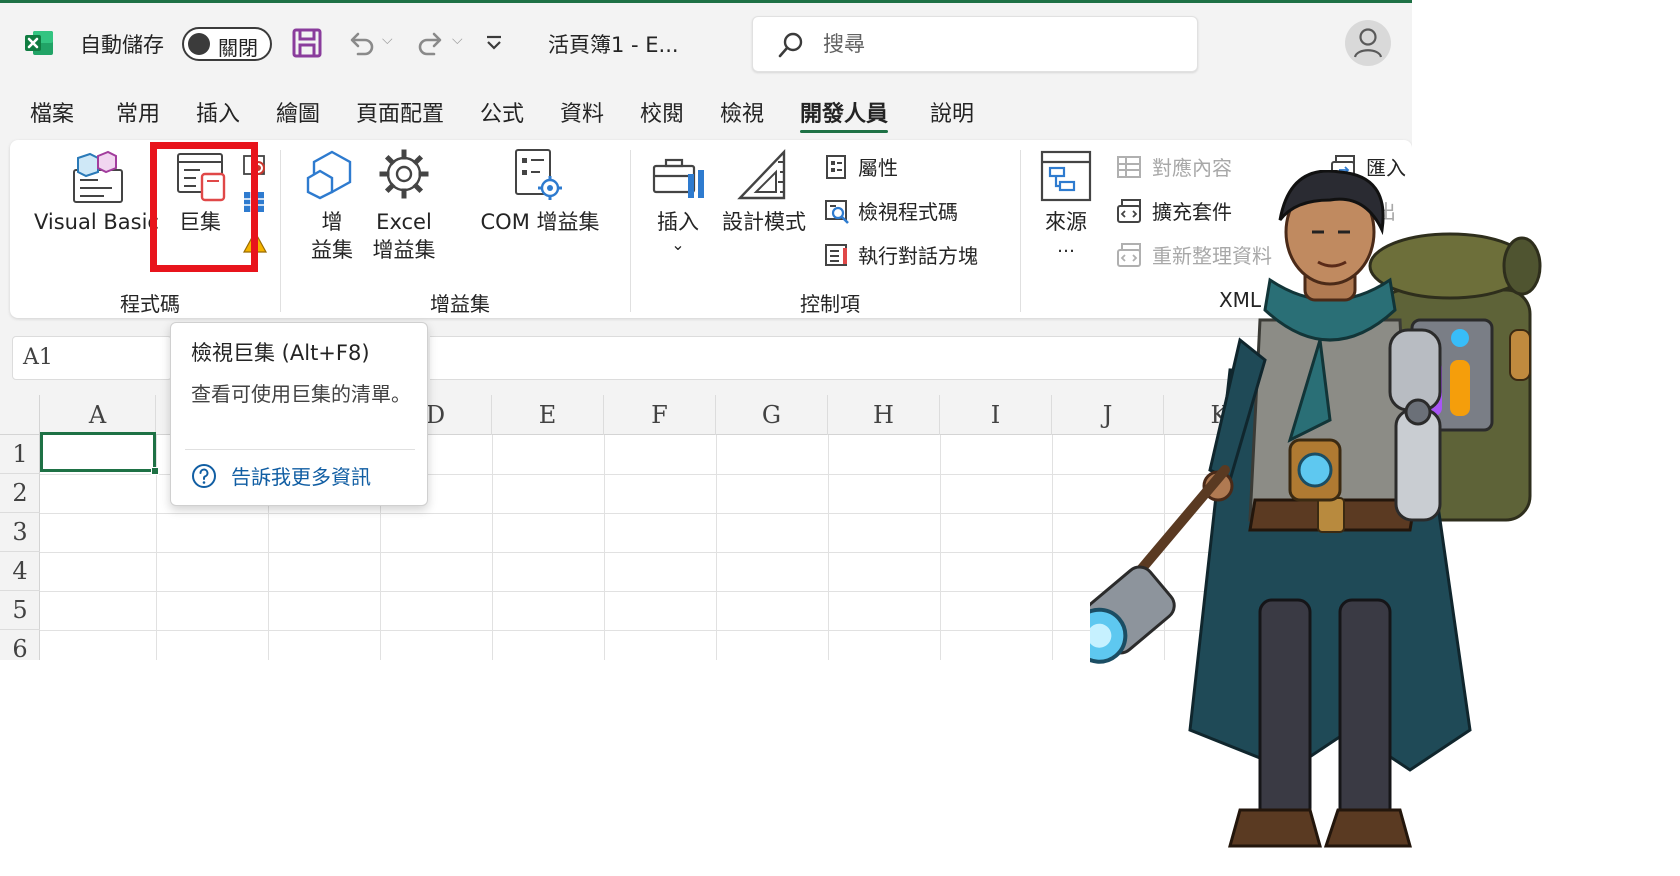  Describe the element at coordinates (298, 114) in the screenshot. I see `tab-draw: 繪圖` at that location.